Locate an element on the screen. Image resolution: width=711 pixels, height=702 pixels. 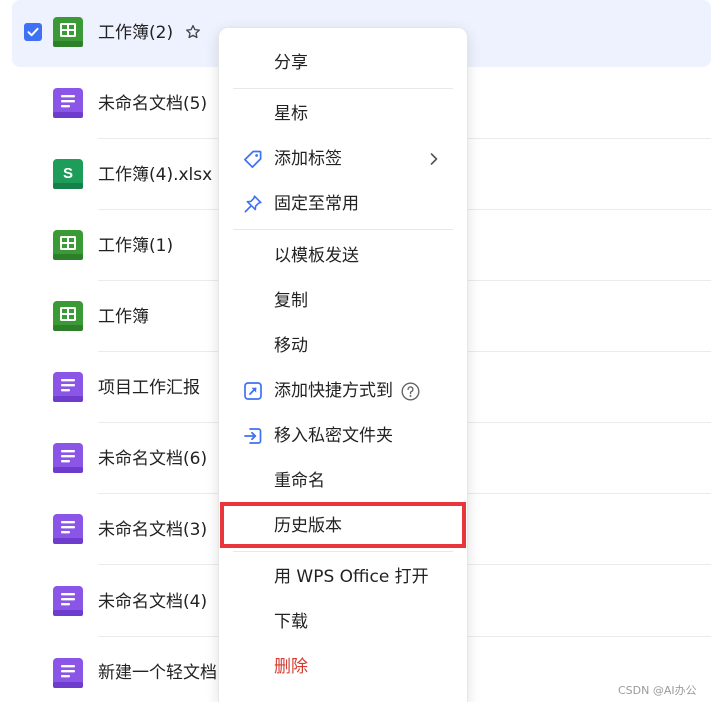
menu-item-star: 星标 is located at coordinates (343, 114).